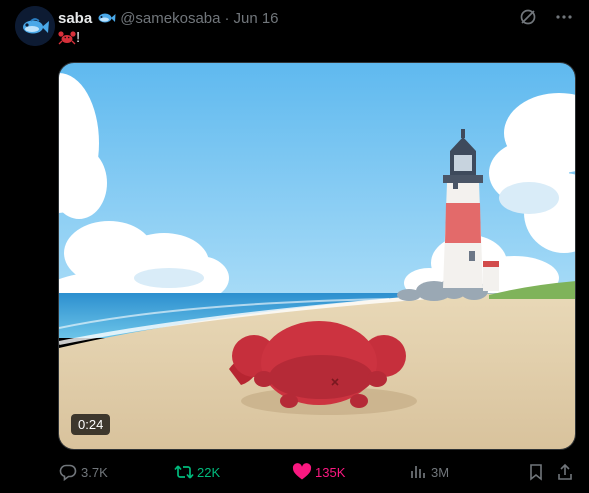  I want to click on views-chart-icon, so click(418, 472).